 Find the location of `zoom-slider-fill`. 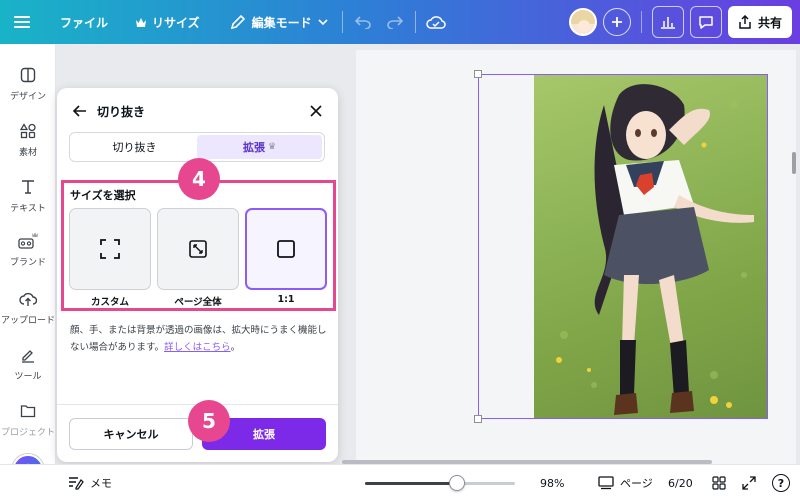

zoom-slider-fill is located at coordinates (411, 483).